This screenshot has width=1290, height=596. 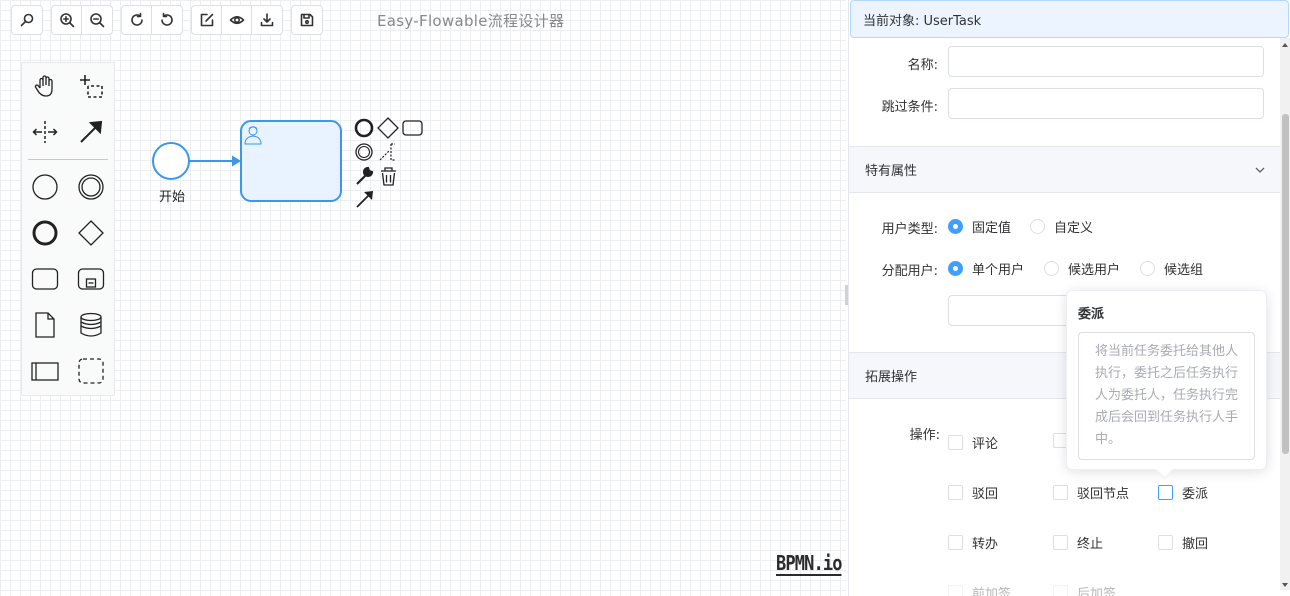 I want to click on toolbar-group-history, so click(x=152, y=20).